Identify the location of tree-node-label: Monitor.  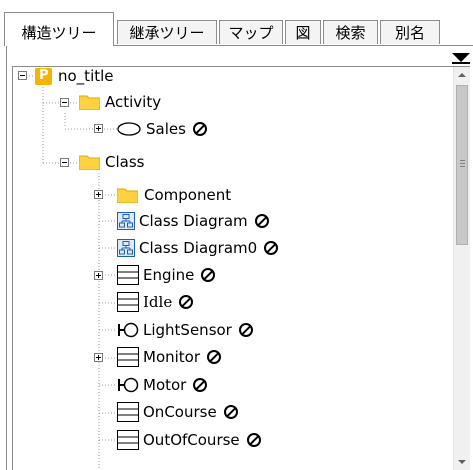
(172, 357).